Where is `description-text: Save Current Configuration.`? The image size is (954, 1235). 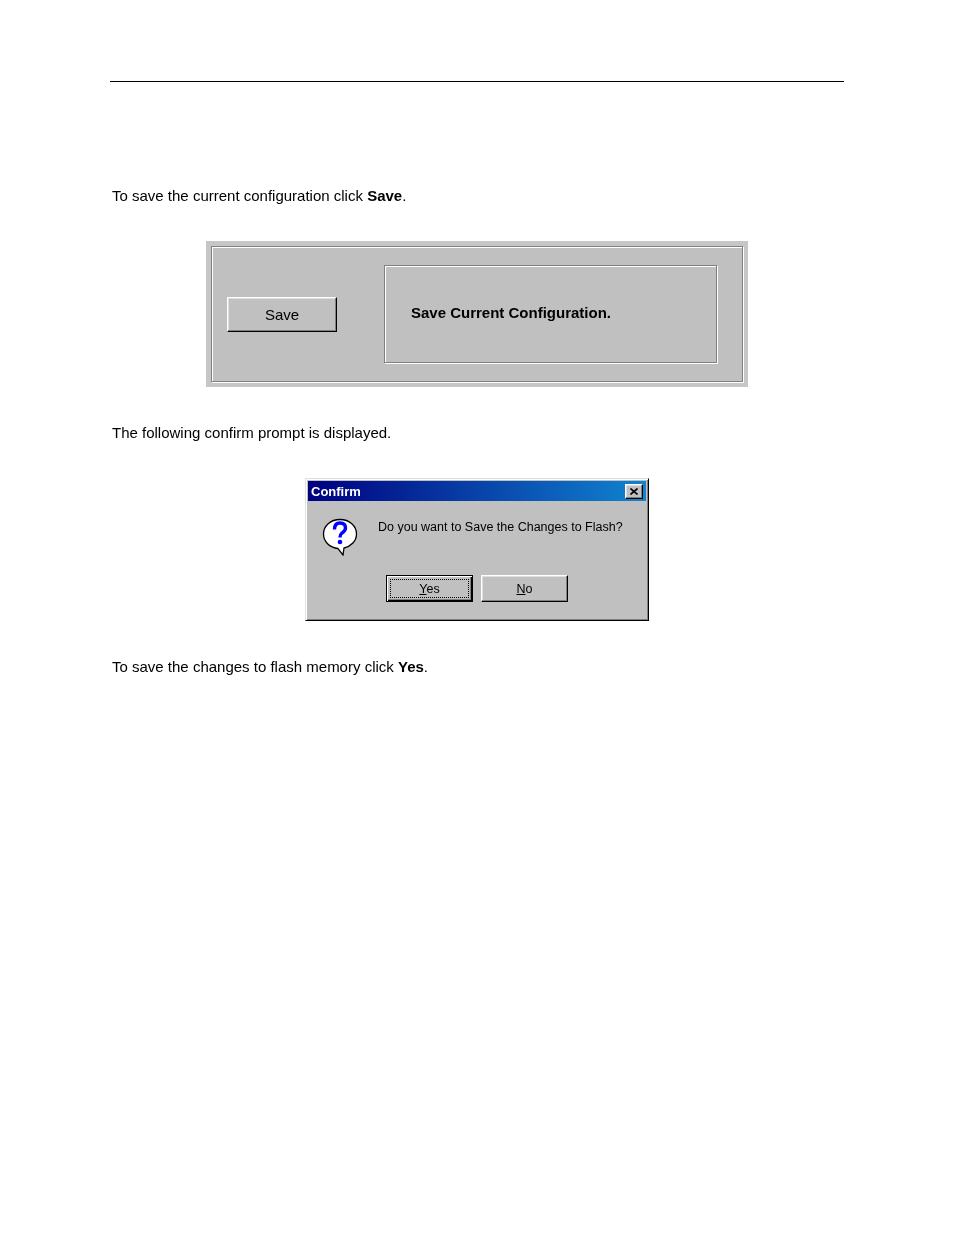
description-text: Save Current Configuration. is located at coordinates (511, 312).